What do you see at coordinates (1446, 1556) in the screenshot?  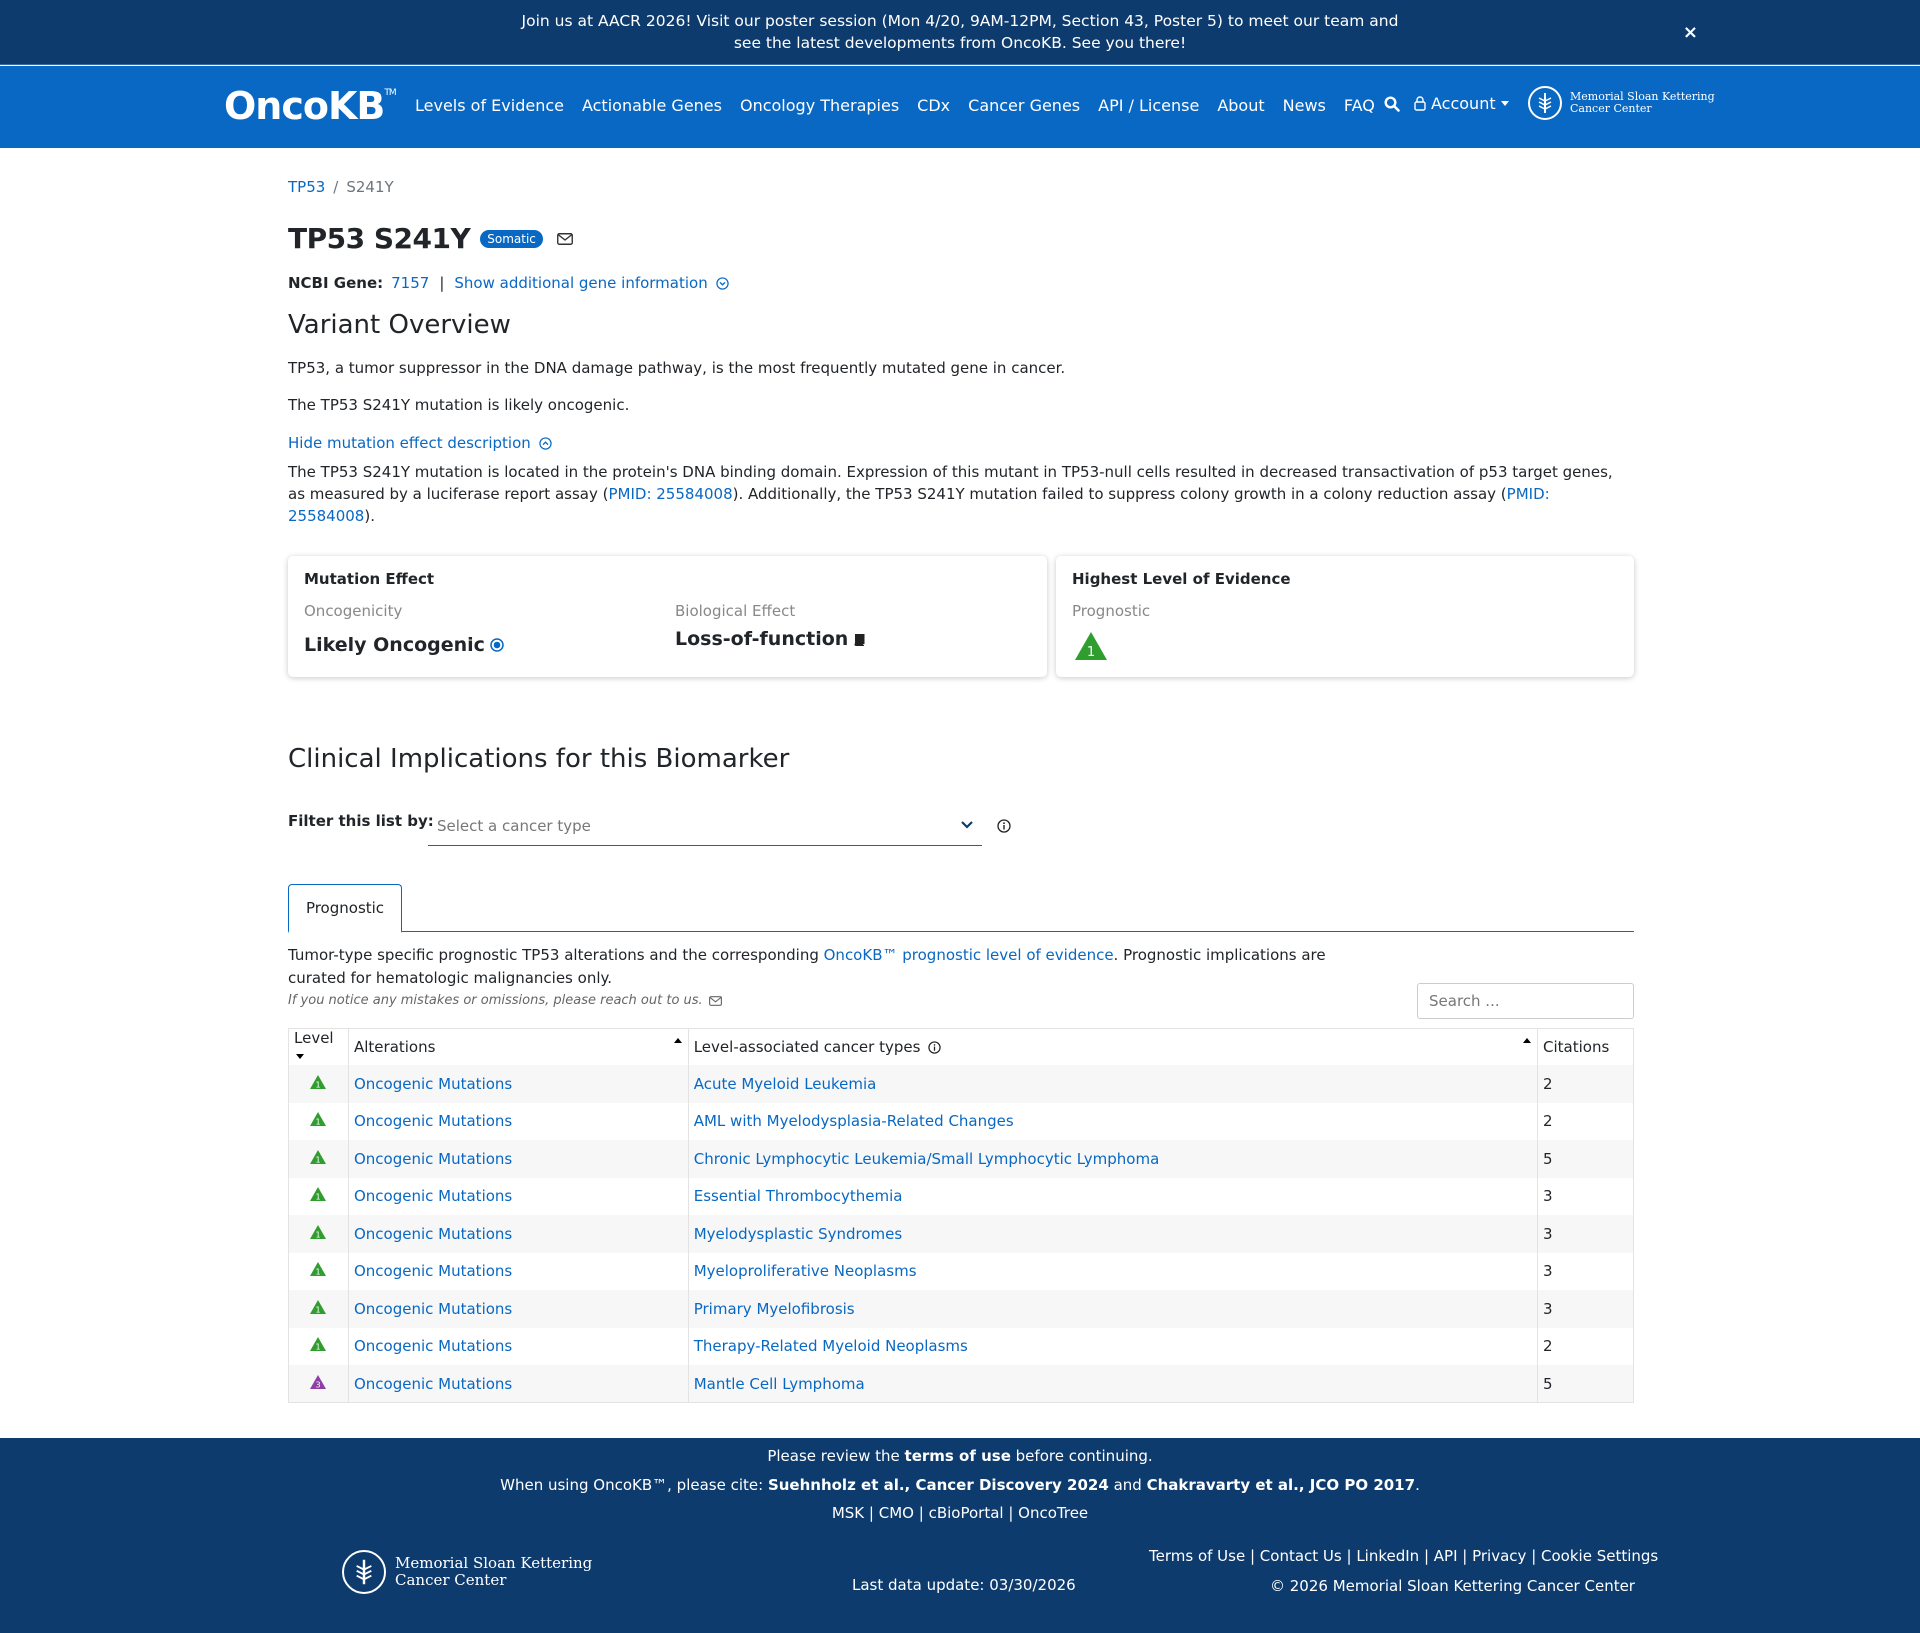 I see `footer-link-api: API` at bounding box center [1446, 1556].